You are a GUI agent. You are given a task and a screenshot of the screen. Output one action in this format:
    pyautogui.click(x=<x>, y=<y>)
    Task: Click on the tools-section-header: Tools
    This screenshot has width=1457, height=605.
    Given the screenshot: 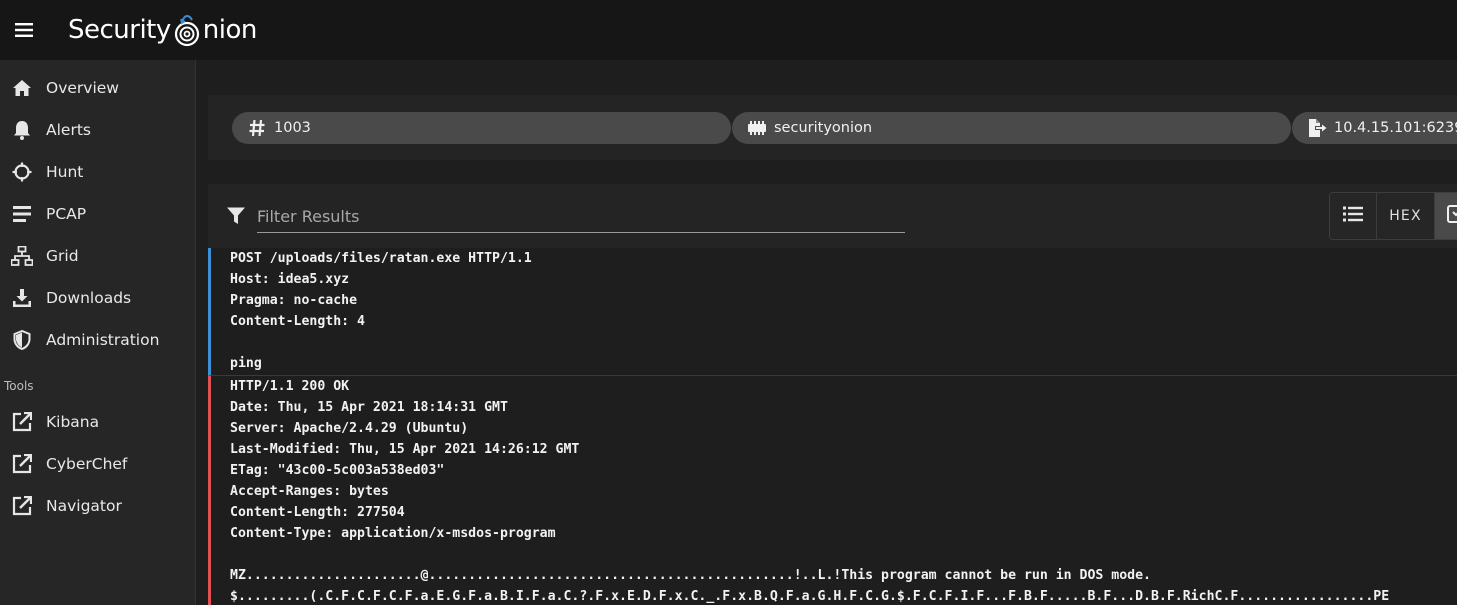 What is the action you would take?
    pyautogui.click(x=19, y=386)
    